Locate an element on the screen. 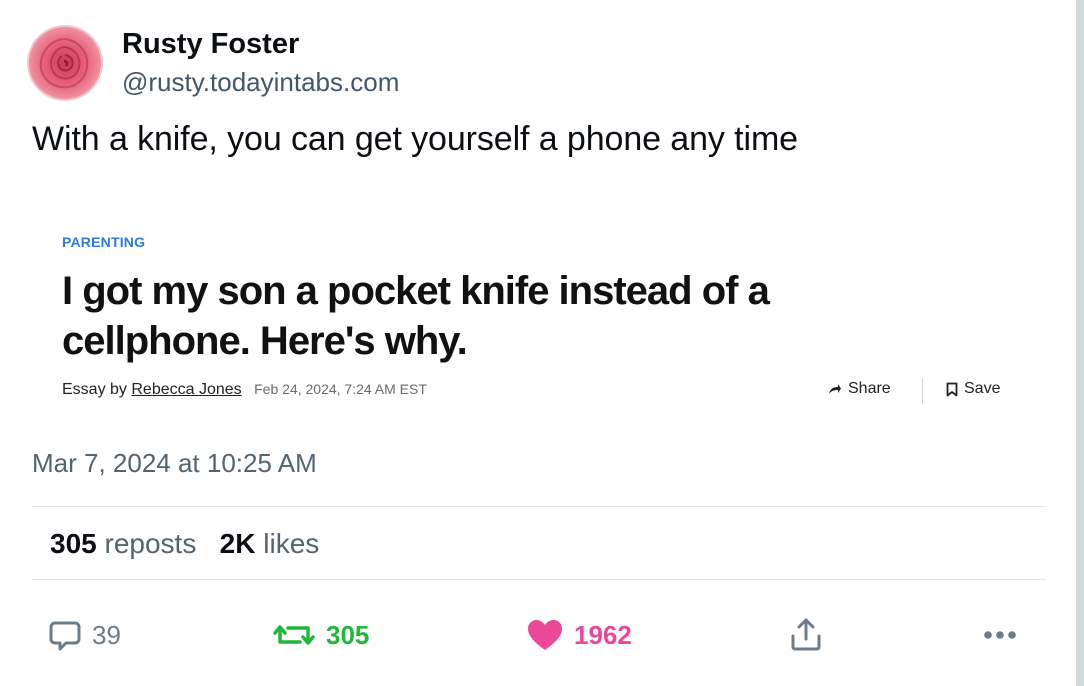 The image size is (1084, 686). window-edge is located at coordinates (1080, 343).